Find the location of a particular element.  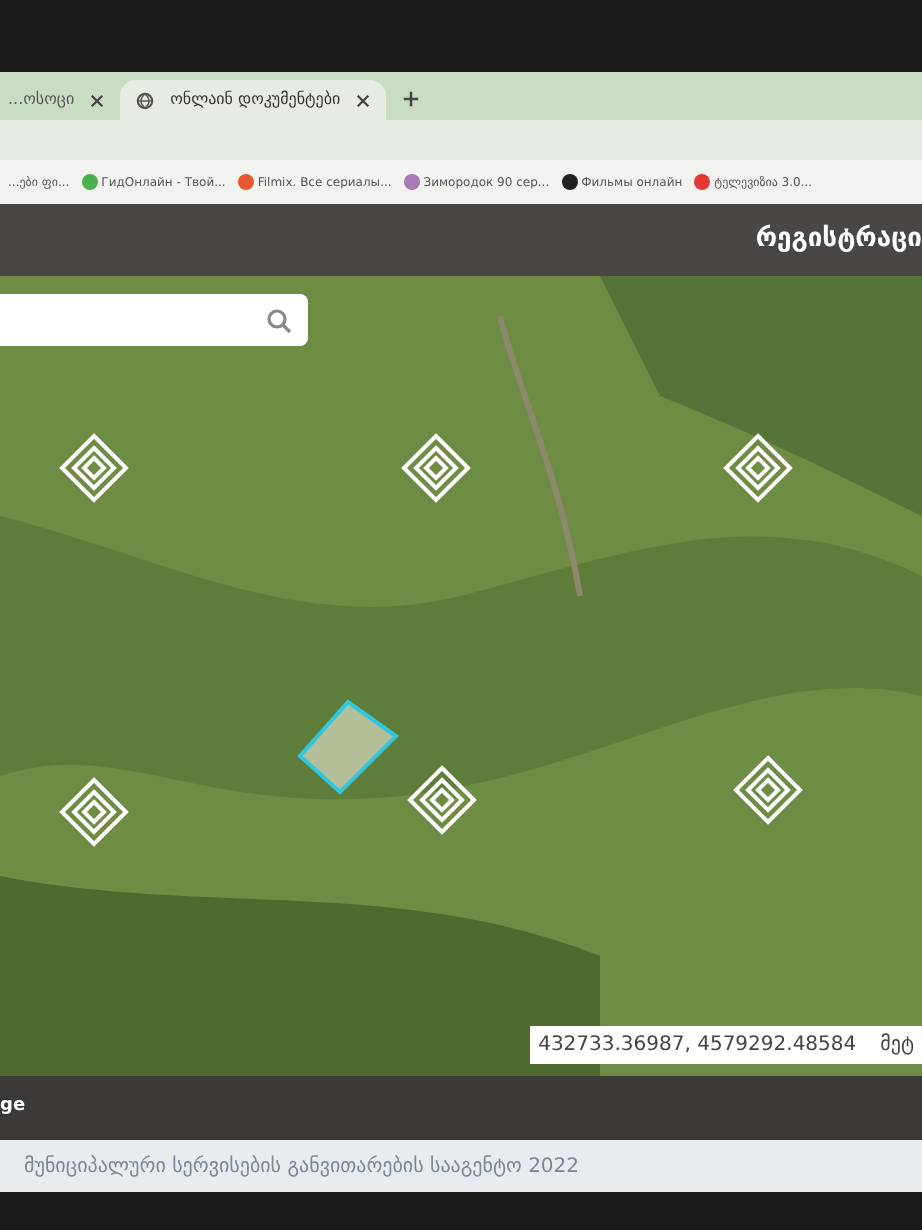

search-icon is located at coordinates (279, 320).